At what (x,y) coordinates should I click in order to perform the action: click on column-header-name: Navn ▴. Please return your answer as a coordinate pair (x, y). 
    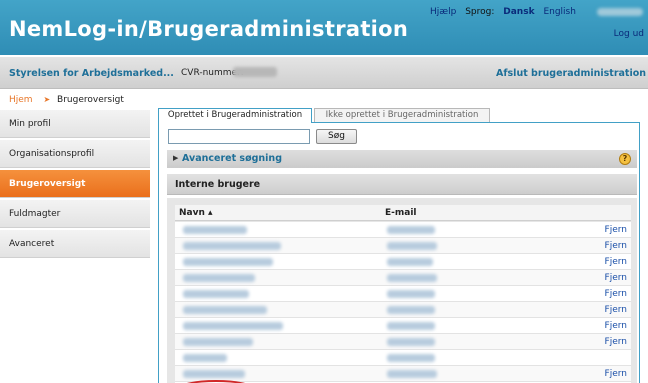
    Looking at the image, I should click on (196, 213).